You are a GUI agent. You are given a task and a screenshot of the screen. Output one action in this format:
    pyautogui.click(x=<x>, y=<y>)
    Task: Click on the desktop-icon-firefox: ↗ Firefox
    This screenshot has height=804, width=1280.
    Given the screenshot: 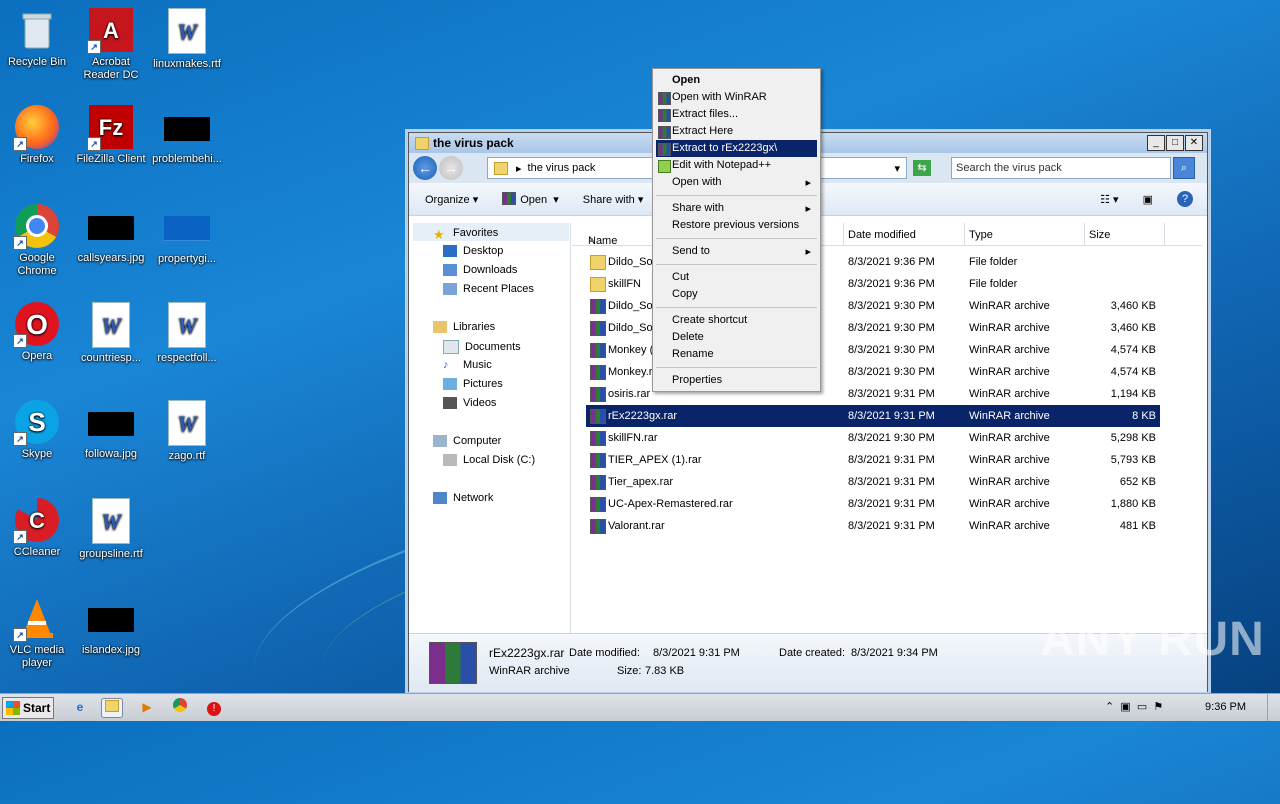 What is the action you would take?
    pyautogui.click(x=37, y=135)
    